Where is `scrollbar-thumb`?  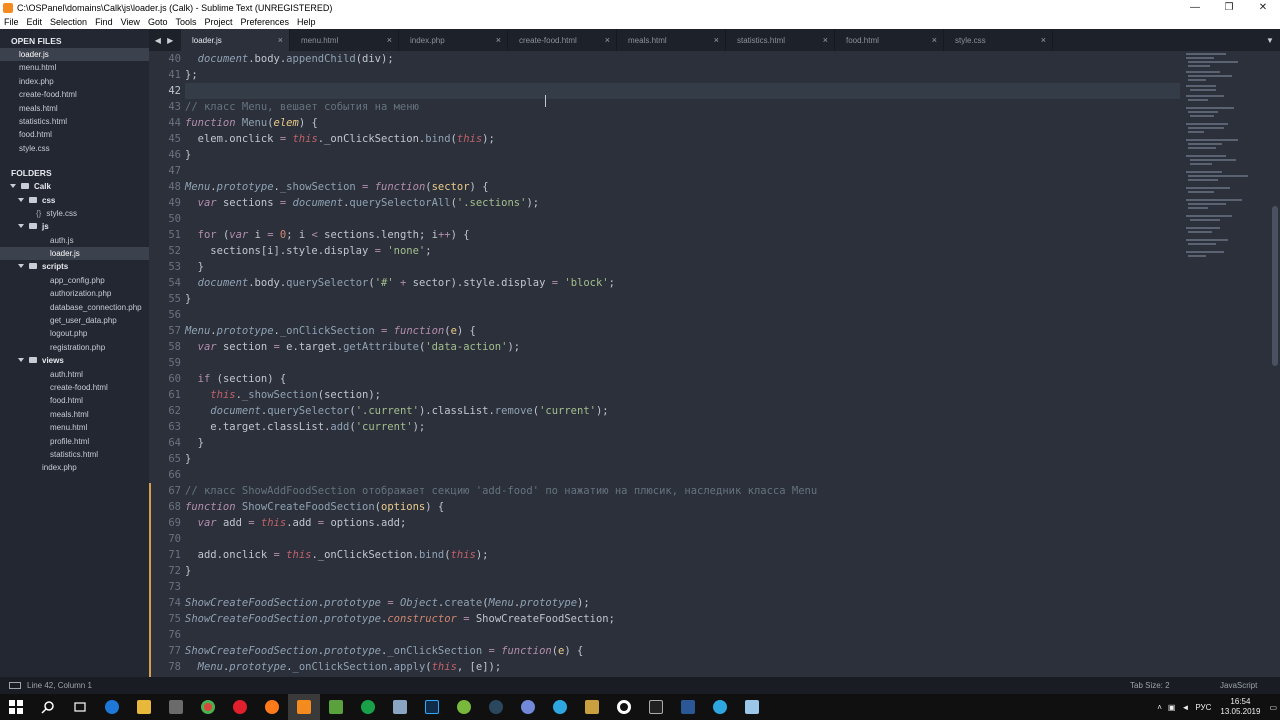 scrollbar-thumb is located at coordinates (1275, 286).